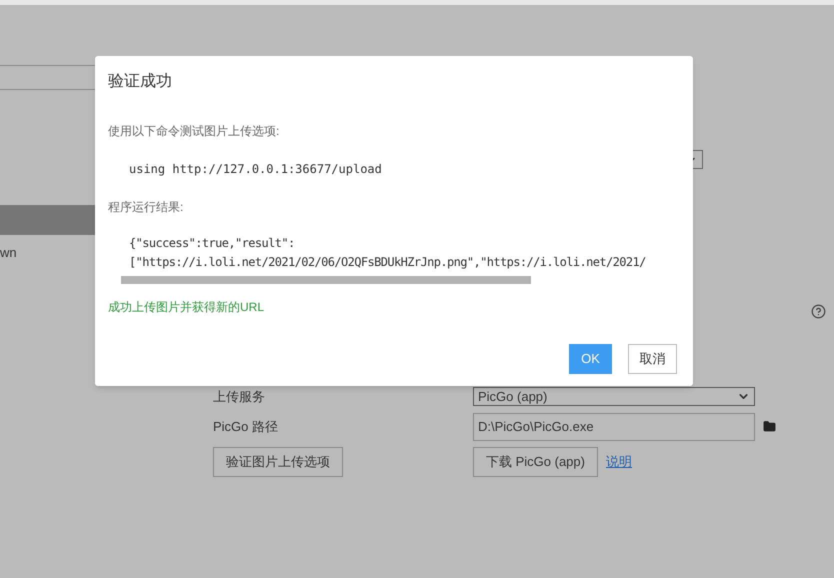  Describe the element at coordinates (246, 427) in the screenshot. I see `field-label: PicGo 路径` at that location.